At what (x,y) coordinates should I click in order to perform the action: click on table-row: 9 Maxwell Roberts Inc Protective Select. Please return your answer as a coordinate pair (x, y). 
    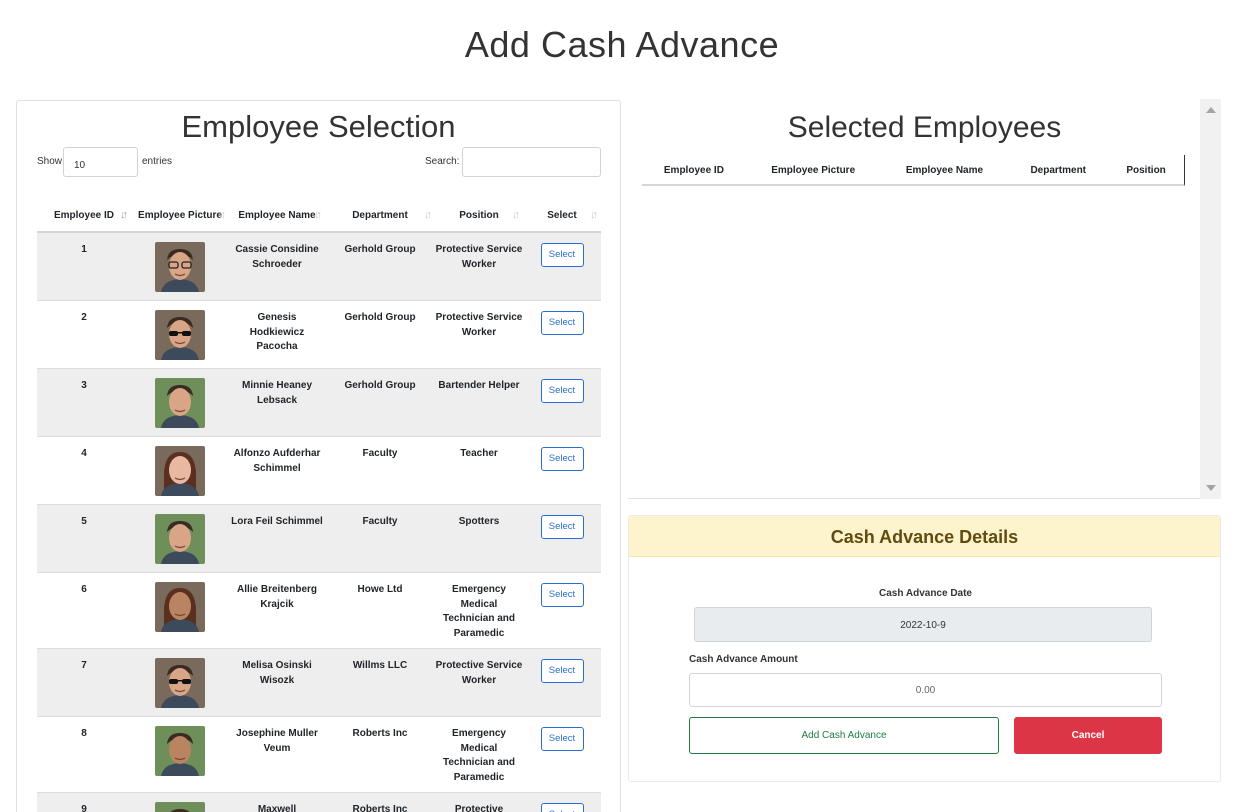
    Looking at the image, I should click on (319, 802).